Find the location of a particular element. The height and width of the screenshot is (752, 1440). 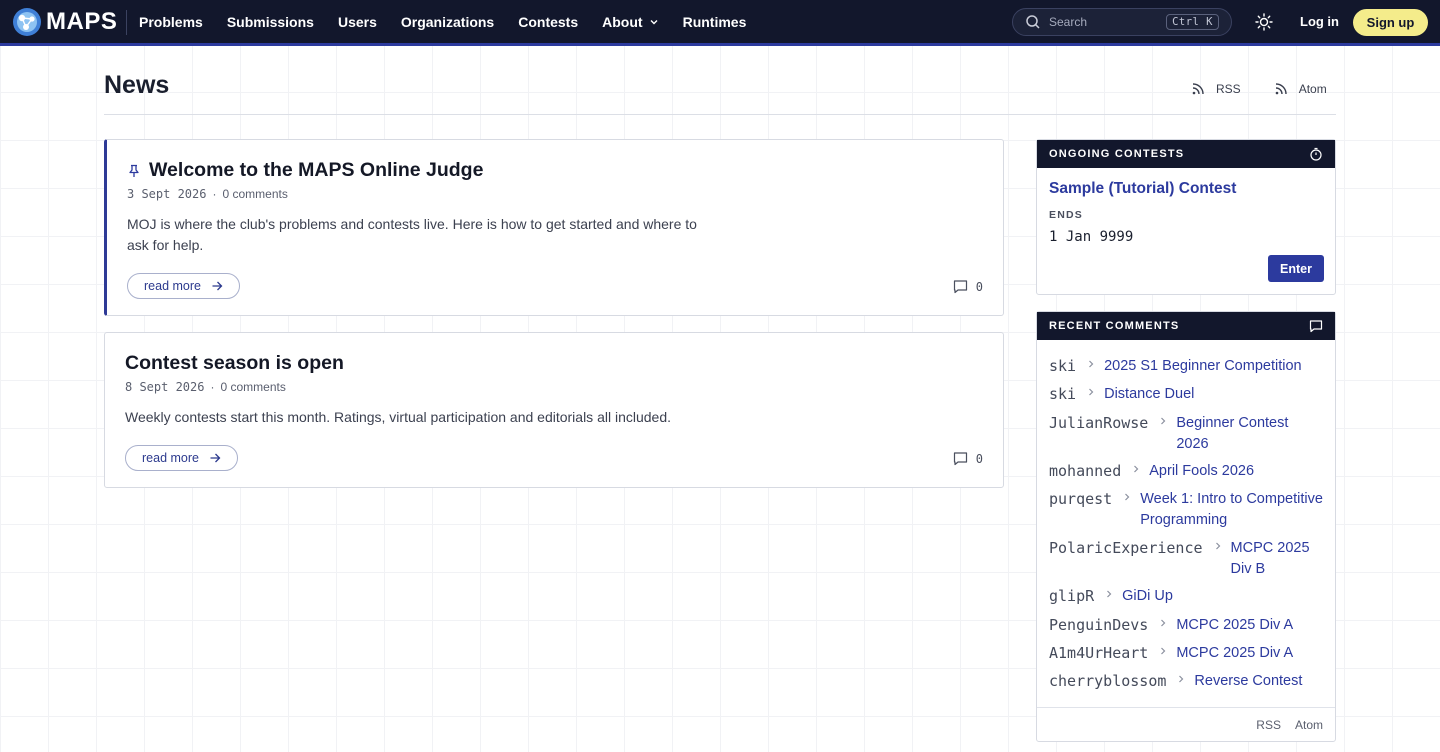

list-item: PolaricExperience MCPC 2025 Div B is located at coordinates (1185, 558).